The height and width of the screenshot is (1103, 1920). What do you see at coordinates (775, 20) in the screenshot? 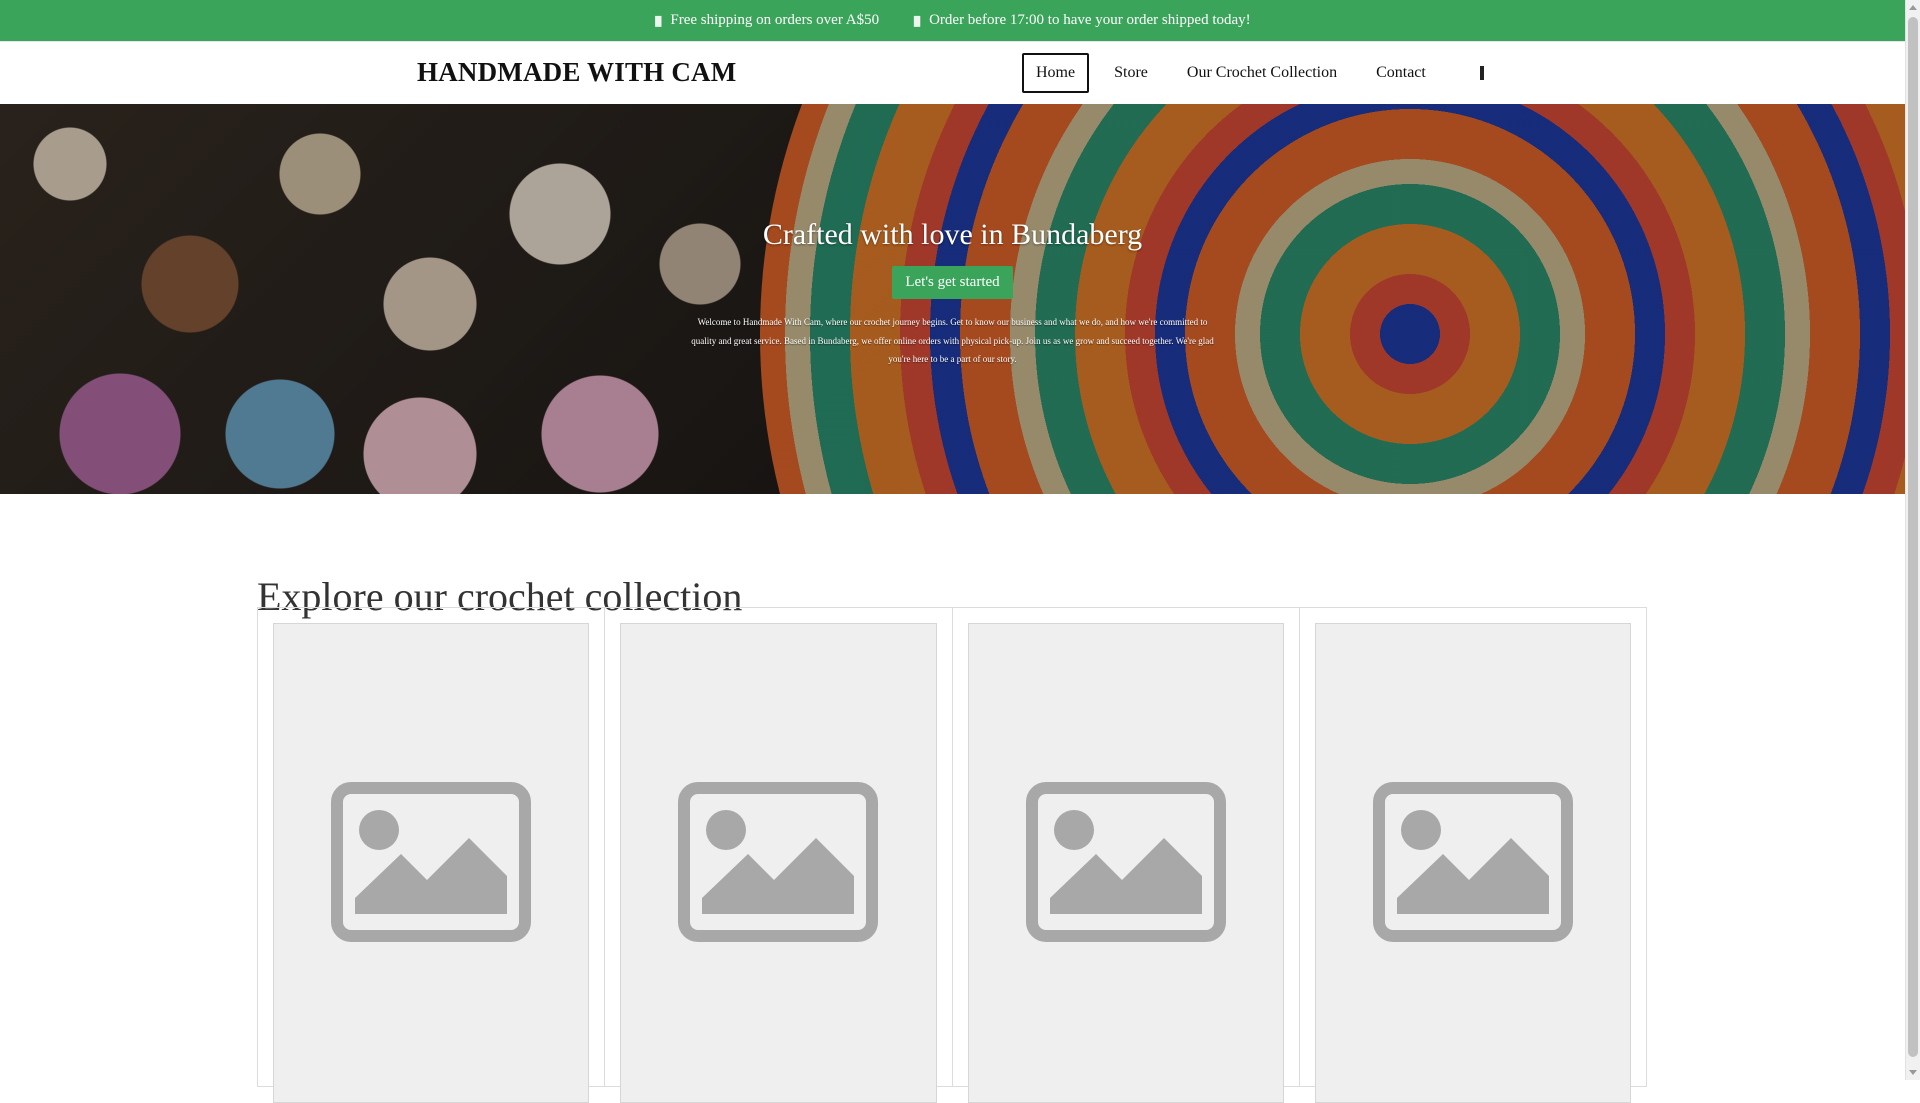
I see `announcement-text: Free shipping on orders over A$50` at bounding box center [775, 20].